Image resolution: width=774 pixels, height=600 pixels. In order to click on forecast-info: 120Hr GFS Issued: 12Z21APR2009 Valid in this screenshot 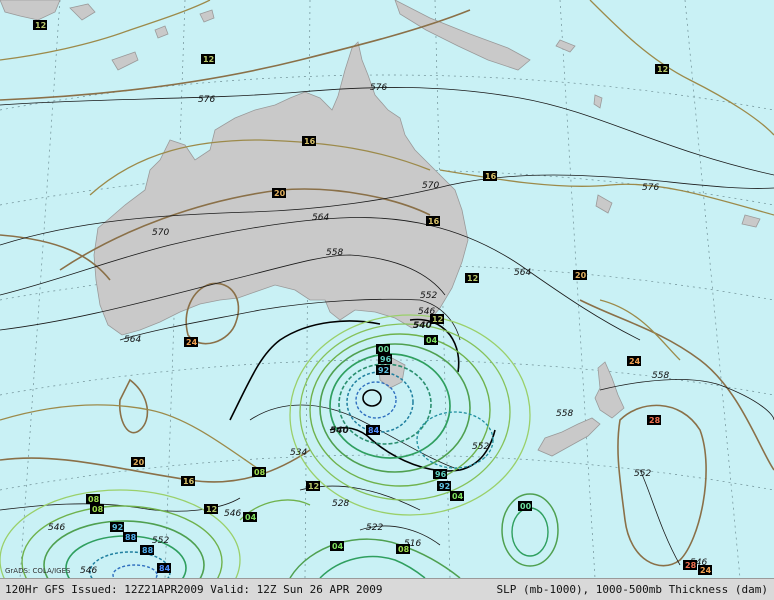, I will do `click(194, 589)`.